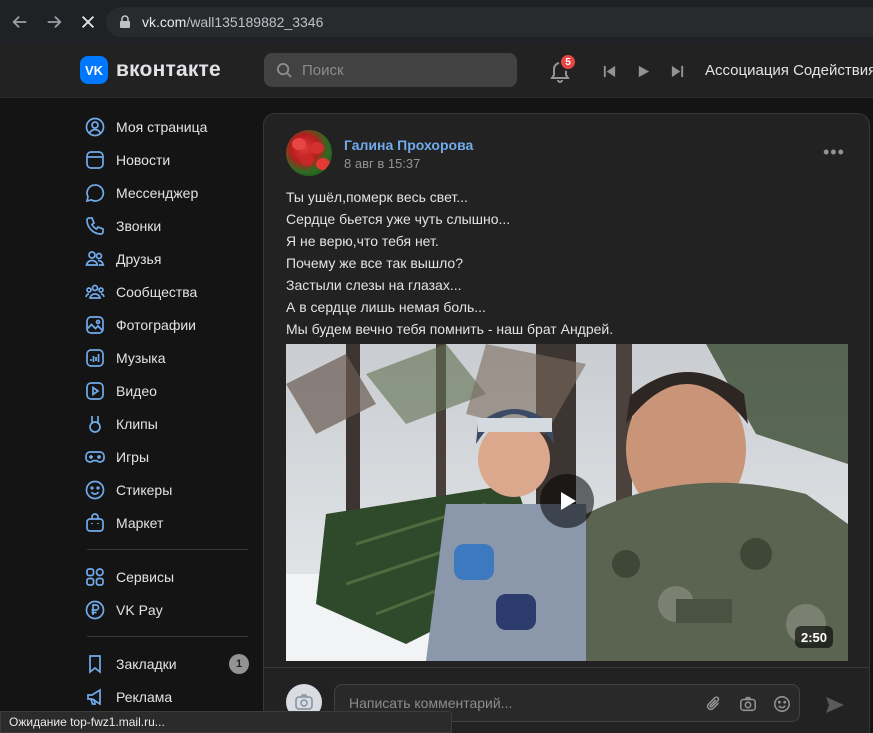 The width and height of the screenshot is (873, 733). What do you see at coordinates (814, 637) in the screenshot?
I see `video-duration: 2:50` at bounding box center [814, 637].